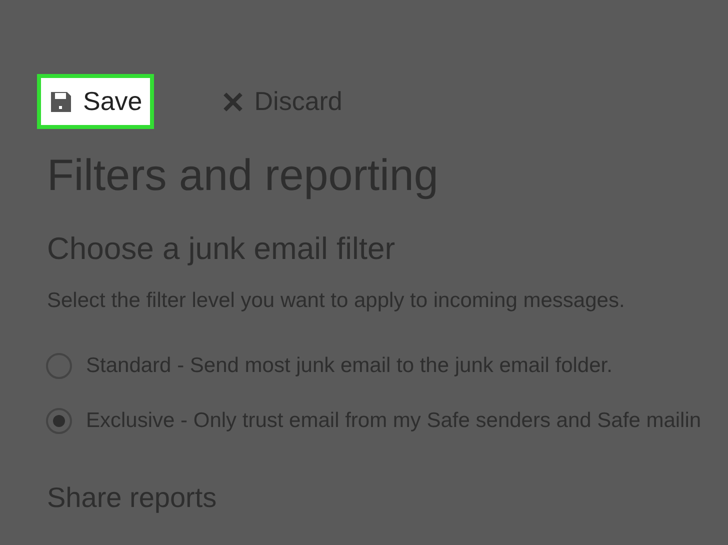 This screenshot has width=728, height=545. Describe the element at coordinates (59, 421) in the screenshot. I see `radio-button` at that location.